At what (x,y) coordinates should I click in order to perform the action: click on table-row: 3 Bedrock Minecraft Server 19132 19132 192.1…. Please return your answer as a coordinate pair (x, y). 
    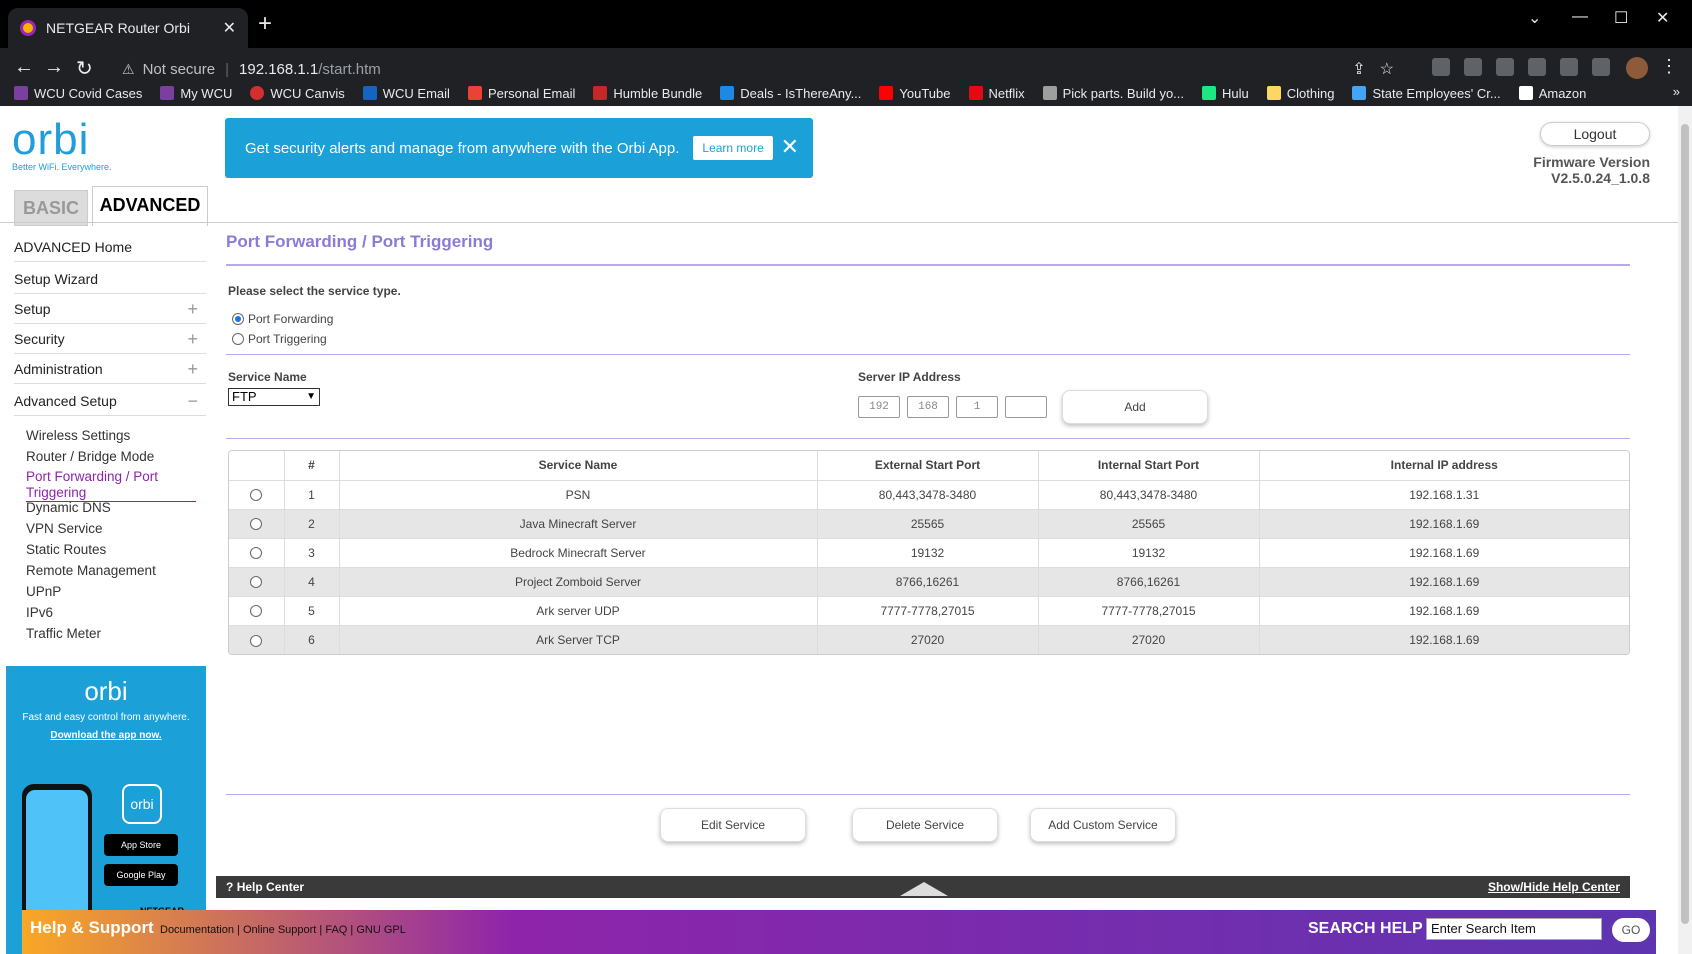
    Looking at the image, I should click on (929, 553).